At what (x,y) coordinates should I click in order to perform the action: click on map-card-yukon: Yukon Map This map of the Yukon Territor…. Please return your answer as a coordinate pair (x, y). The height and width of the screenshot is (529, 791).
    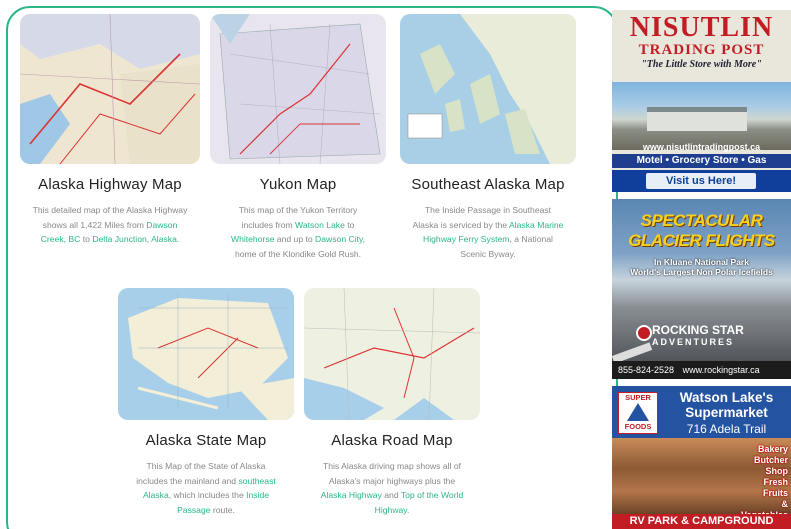
    Looking at the image, I should click on (298, 137).